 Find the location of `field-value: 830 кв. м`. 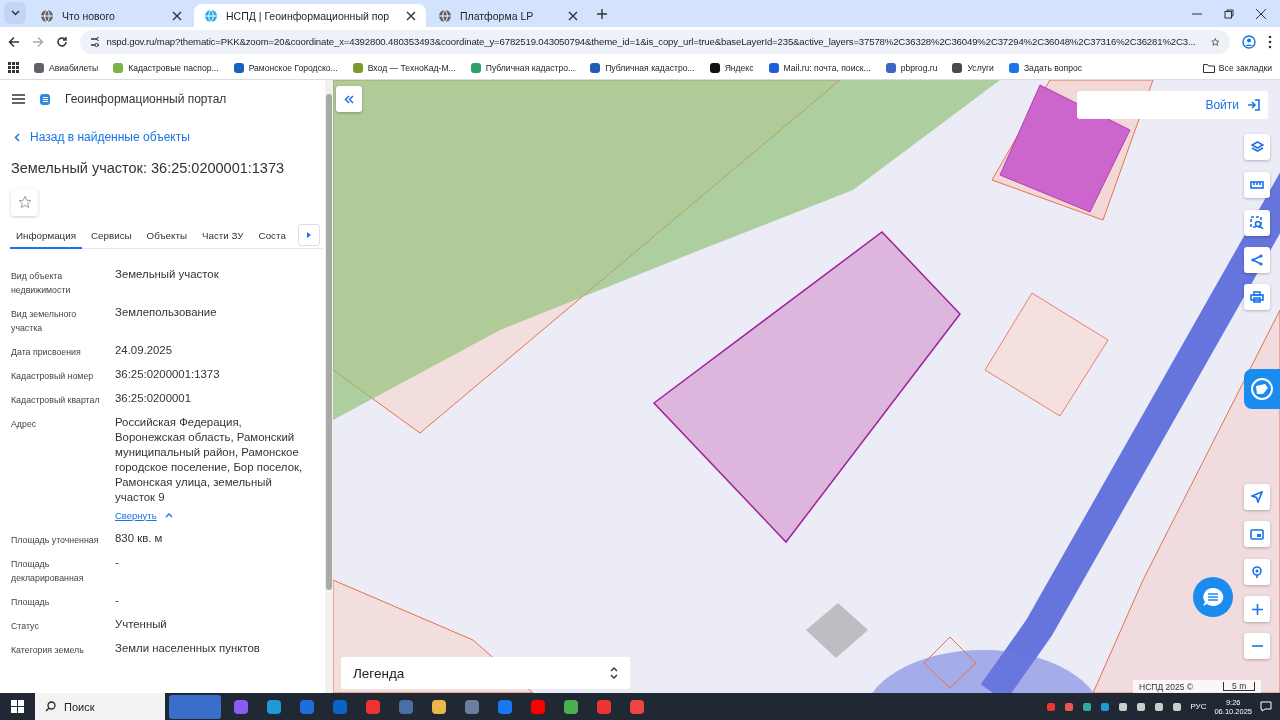

field-value: 830 кв. м is located at coordinates (139, 538).